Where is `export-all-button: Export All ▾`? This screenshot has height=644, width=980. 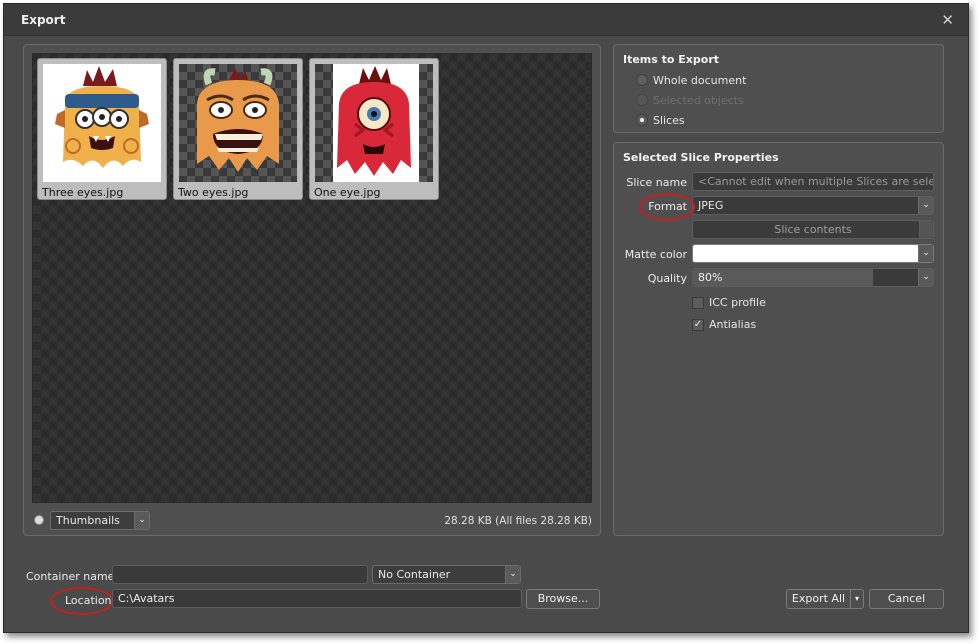 export-all-button: Export All ▾ is located at coordinates (825, 599).